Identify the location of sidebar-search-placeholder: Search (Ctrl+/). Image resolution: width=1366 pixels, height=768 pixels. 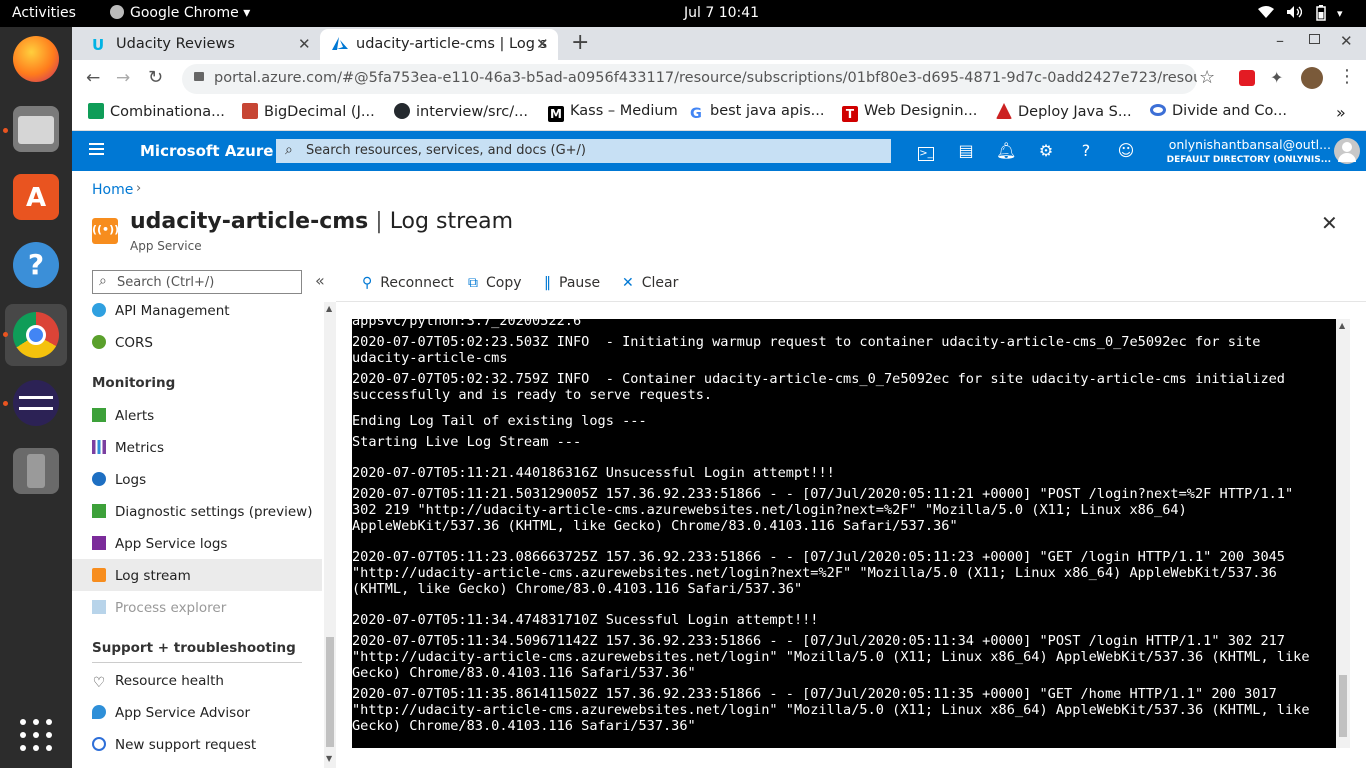
(166, 282).